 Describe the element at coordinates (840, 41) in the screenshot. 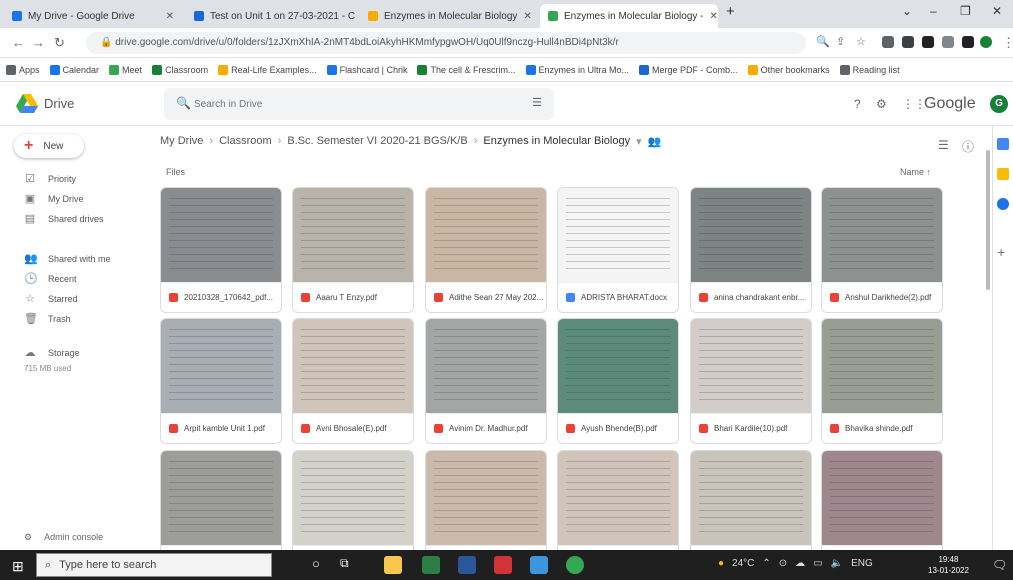

I see `share-icon: ⇪` at that location.